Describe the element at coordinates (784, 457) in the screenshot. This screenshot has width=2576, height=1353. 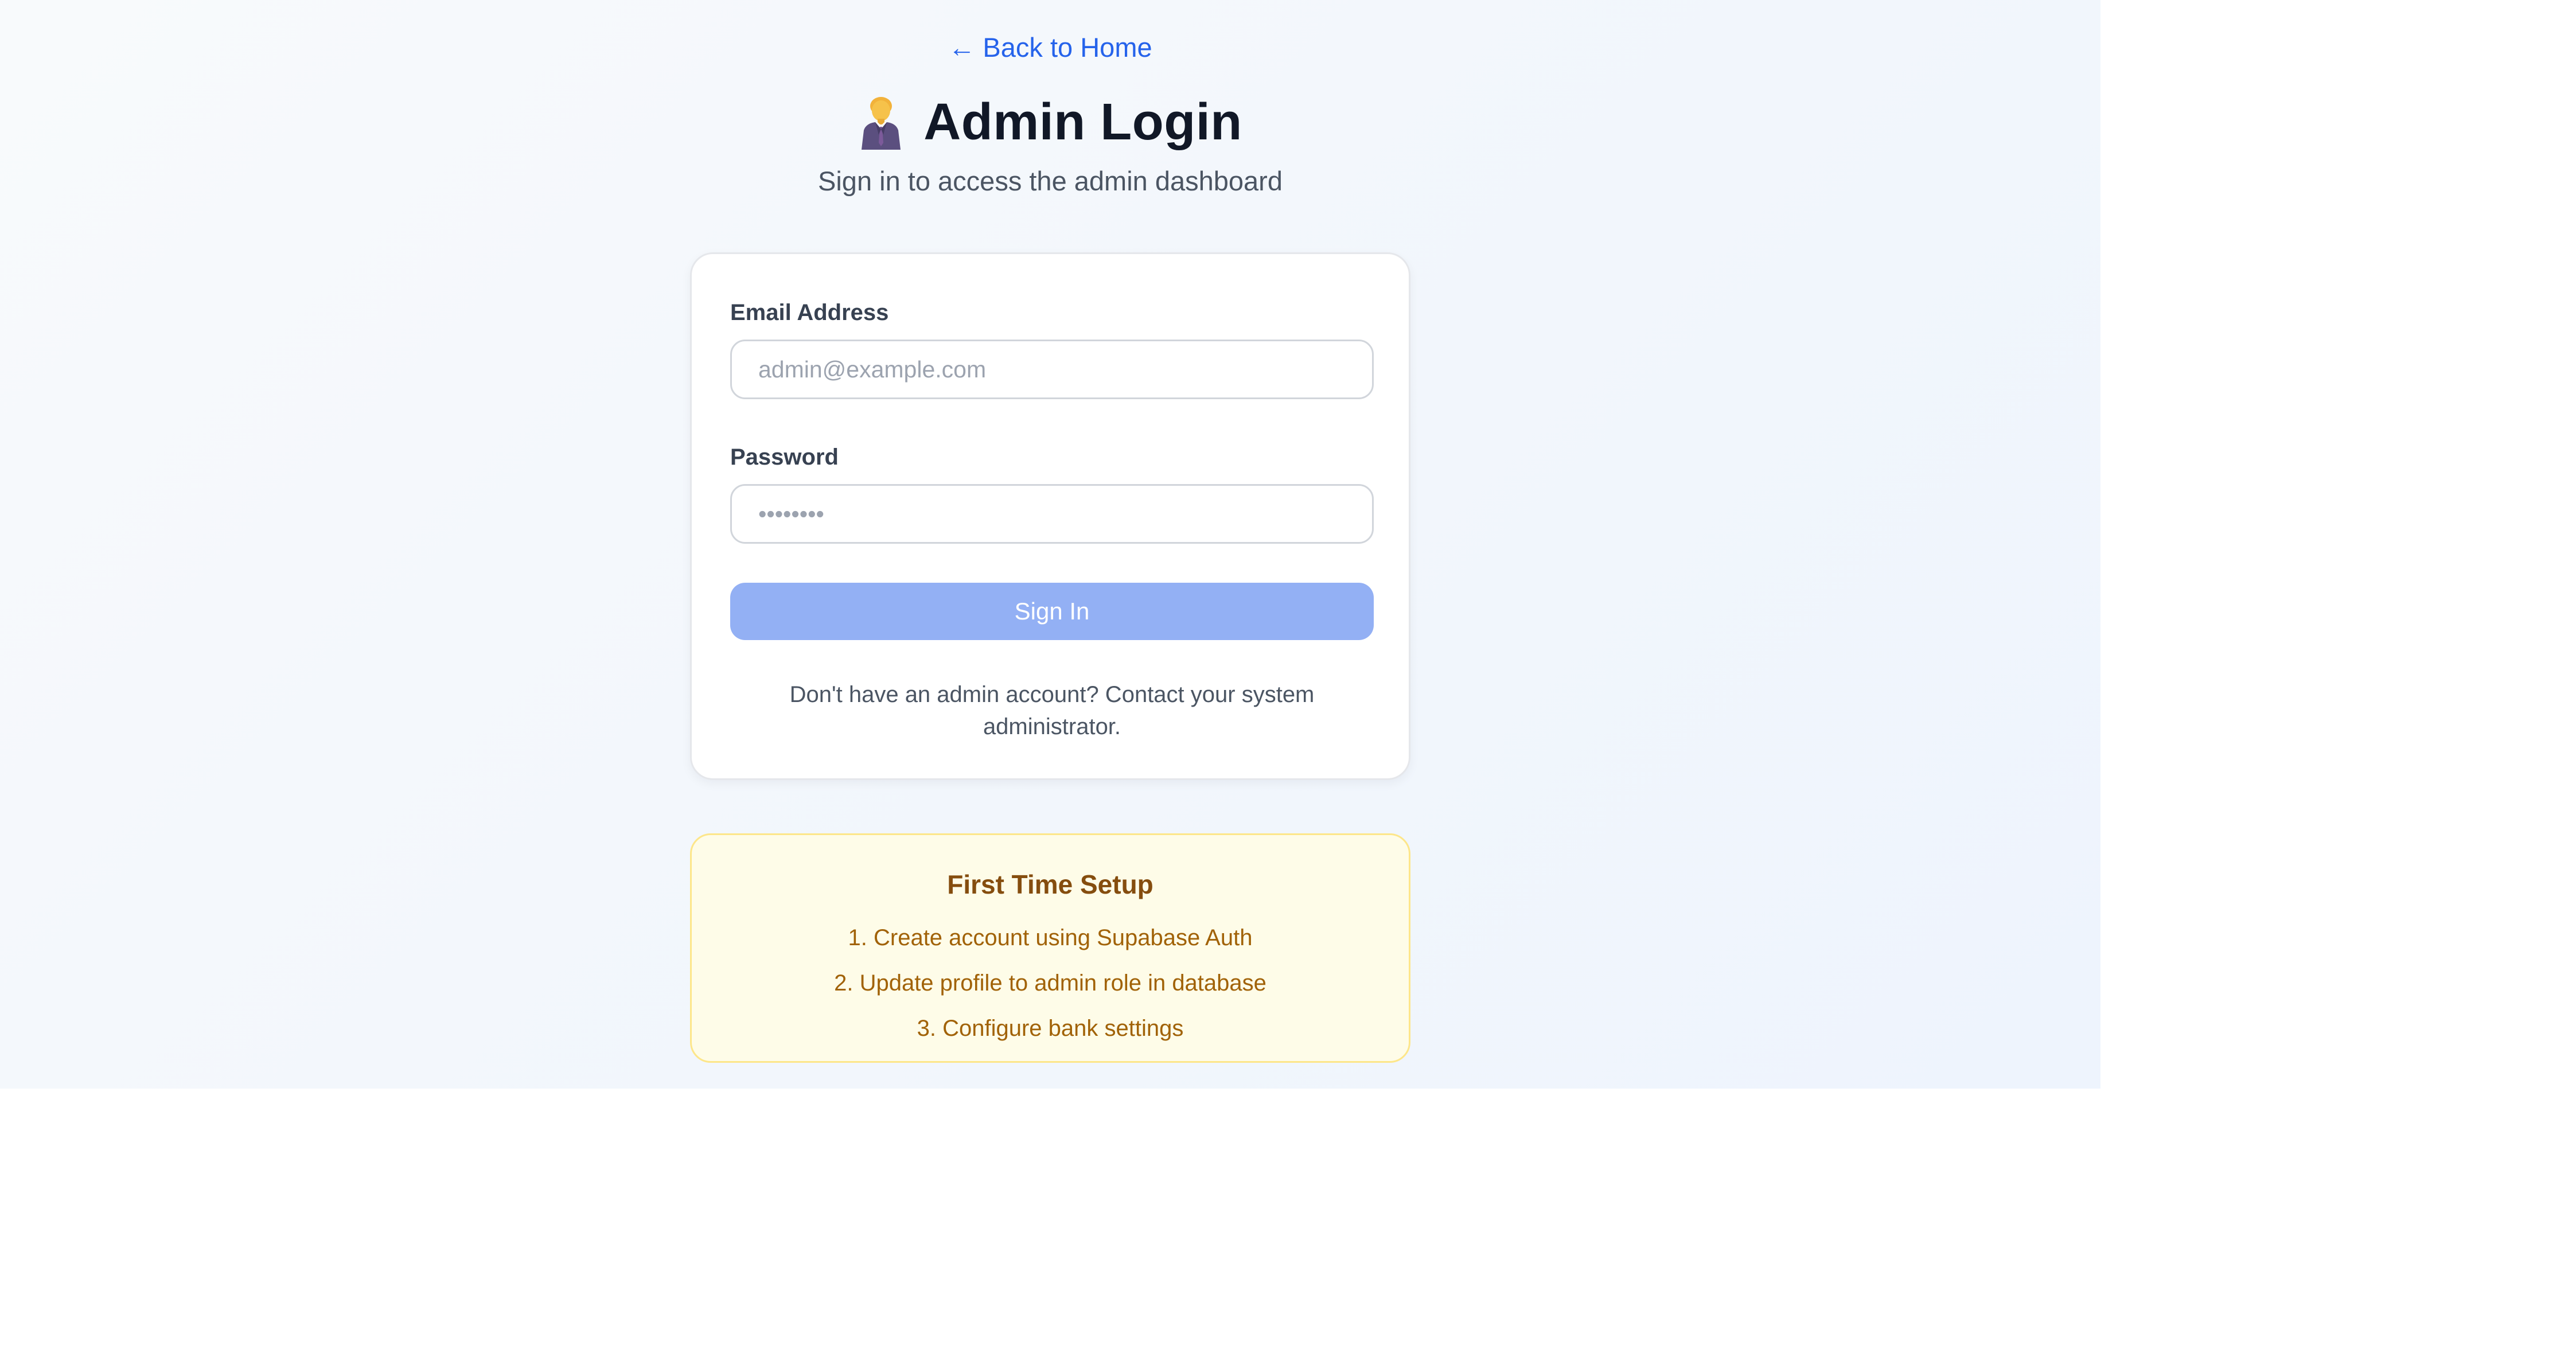
I see `password-label: Password` at that location.